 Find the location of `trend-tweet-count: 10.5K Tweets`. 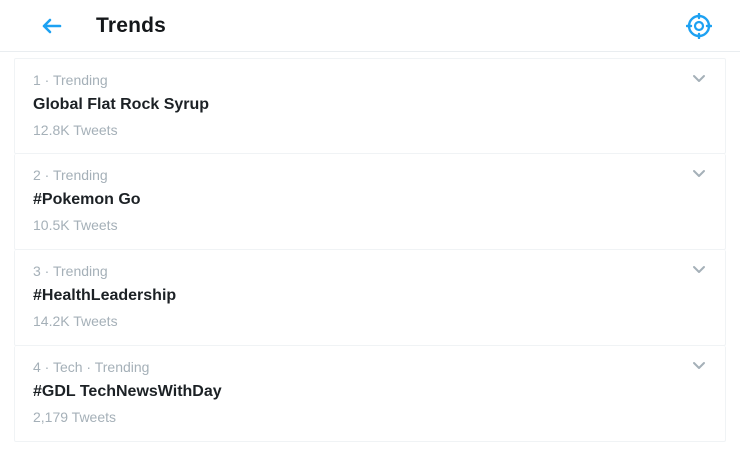

trend-tweet-count: 10.5K Tweets is located at coordinates (75, 225).